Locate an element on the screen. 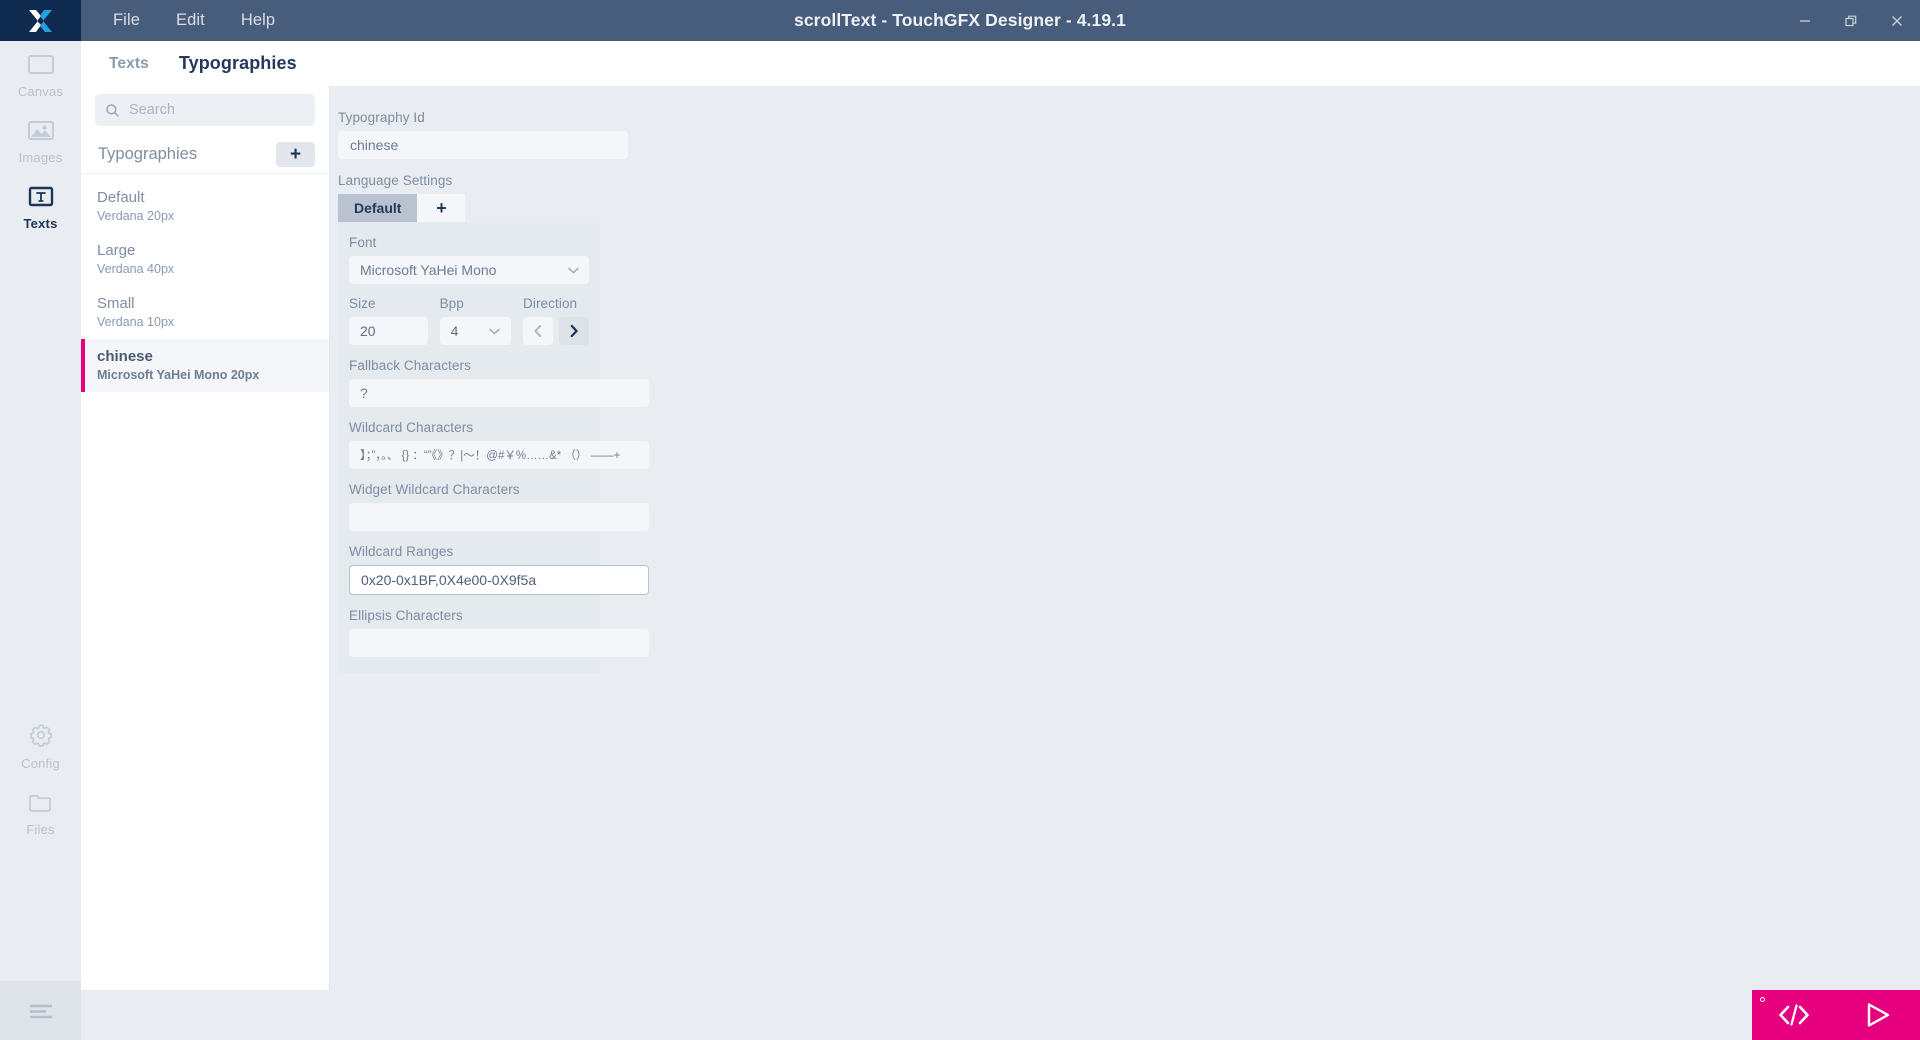  rail-label-files: Files is located at coordinates (40, 829).